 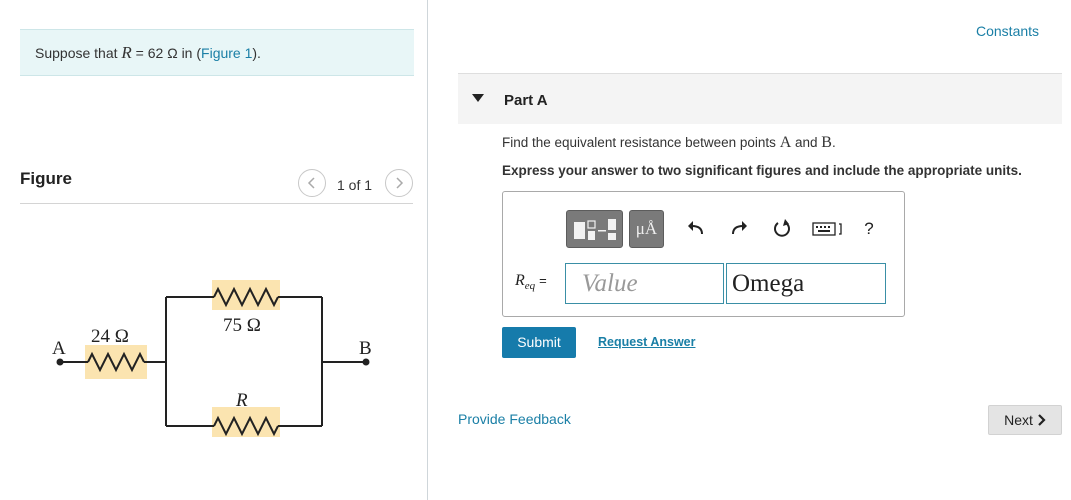 I want to click on part-header: Part A, so click(x=760, y=98).